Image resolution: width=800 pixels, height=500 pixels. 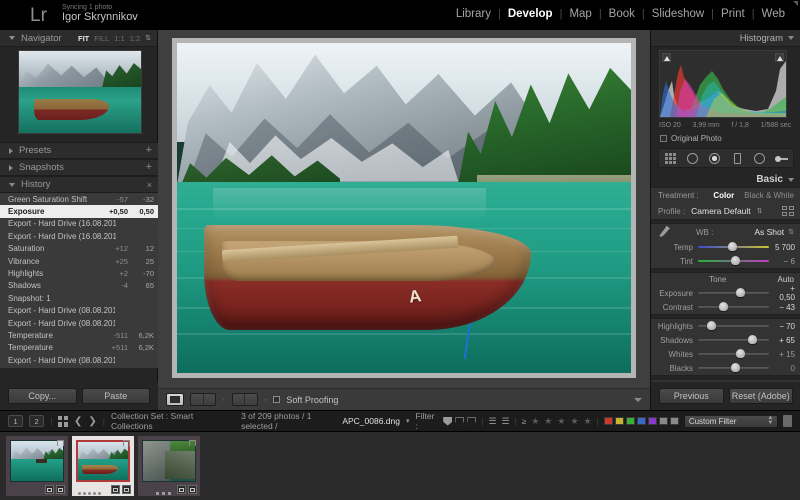 I want to click on screen-1-button: 1, so click(x=16, y=421).